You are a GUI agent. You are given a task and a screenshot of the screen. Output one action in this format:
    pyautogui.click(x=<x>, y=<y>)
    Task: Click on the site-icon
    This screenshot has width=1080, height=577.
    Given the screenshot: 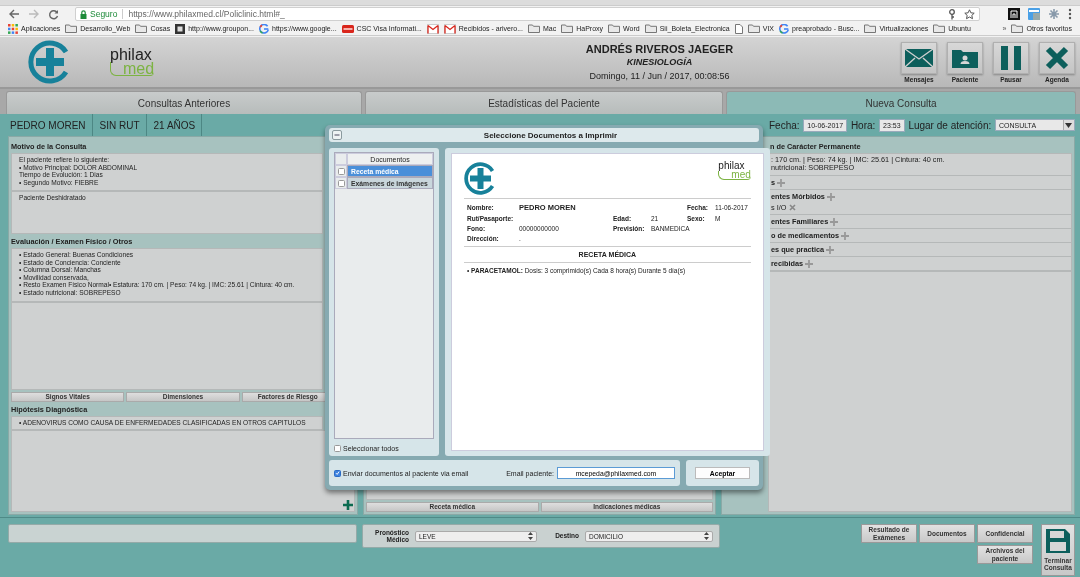 What is the action you would take?
    pyautogui.click(x=180, y=28)
    